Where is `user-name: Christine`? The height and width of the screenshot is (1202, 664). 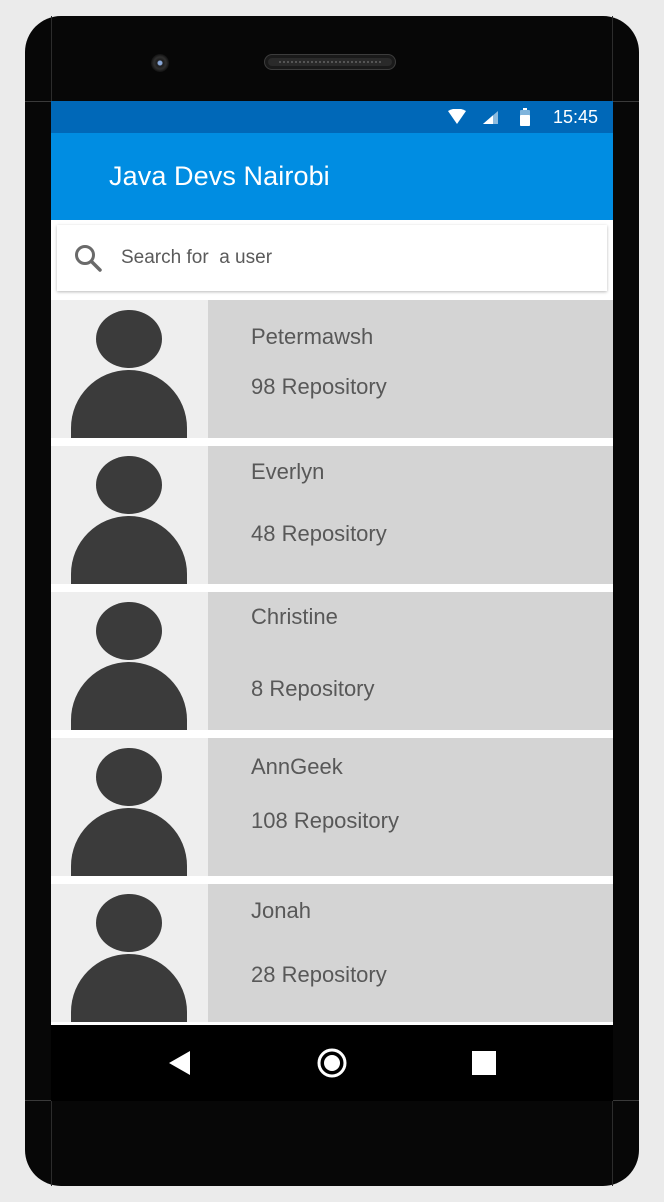 user-name: Christine is located at coordinates (294, 616).